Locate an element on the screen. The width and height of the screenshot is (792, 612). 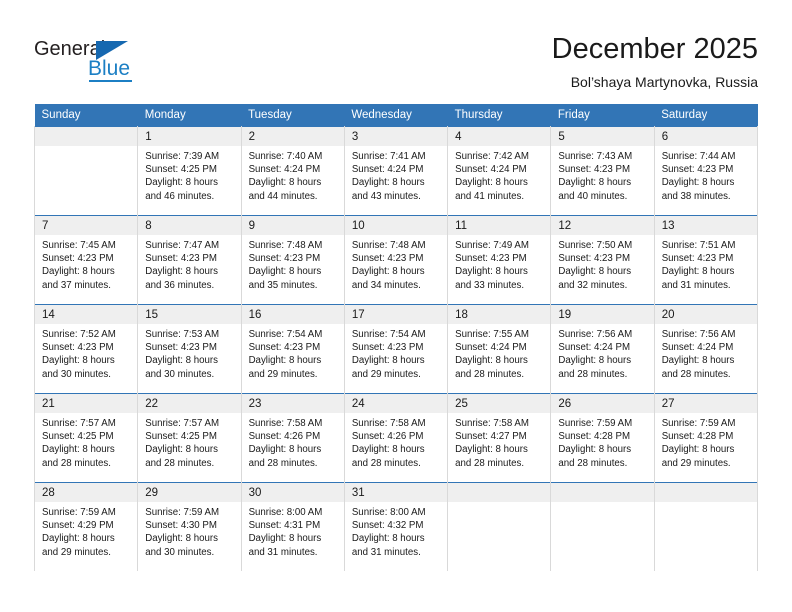
sunrise-time: Sunrise: 7:40 AM is located at coordinates (285, 156).